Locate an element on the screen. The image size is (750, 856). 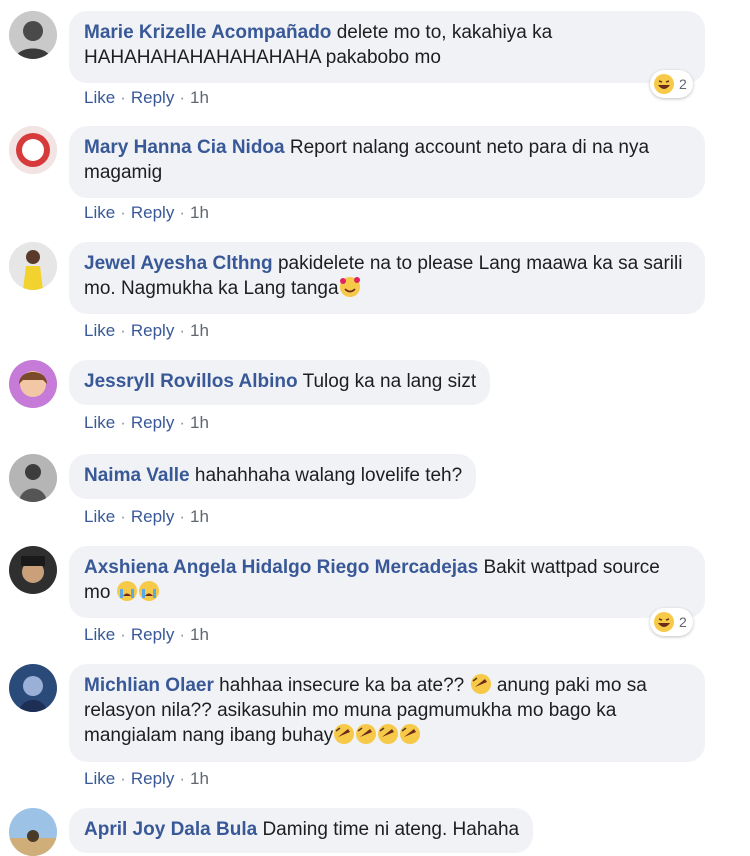
comment-author: April Joy Dala Bula is located at coordinates (170, 829).